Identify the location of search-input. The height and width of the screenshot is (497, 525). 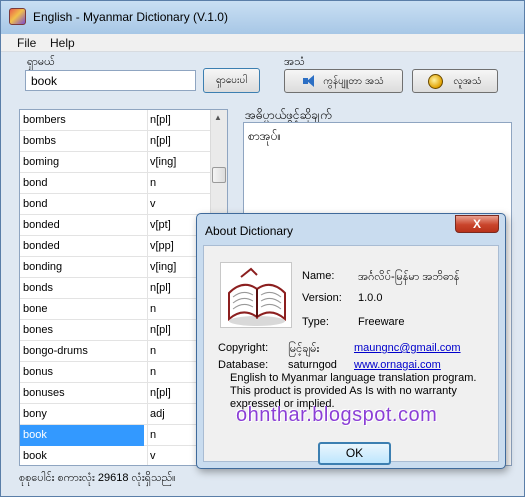
(110, 80).